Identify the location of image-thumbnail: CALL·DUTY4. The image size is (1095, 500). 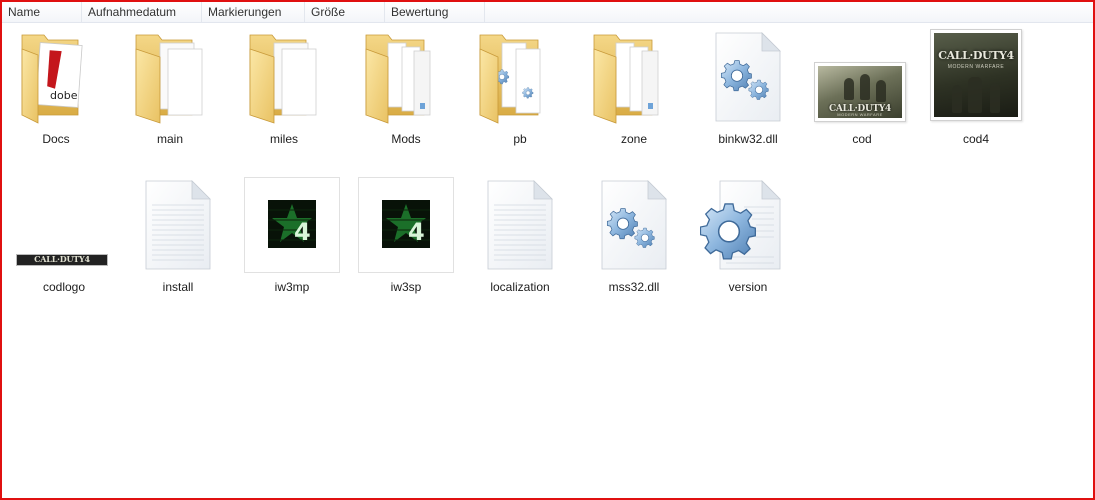
(62, 260).